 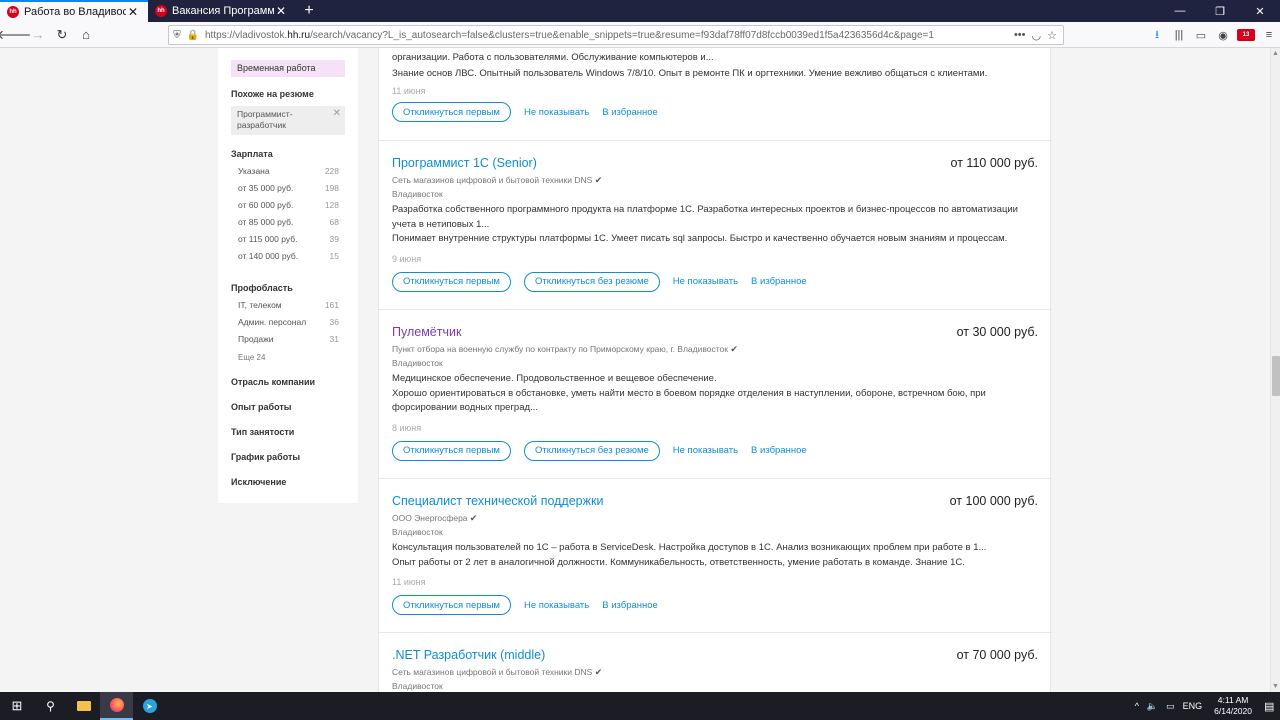 What do you see at coordinates (1246, 35) in the screenshot?
I see `adblock-icon: 13` at bounding box center [1246, 35].